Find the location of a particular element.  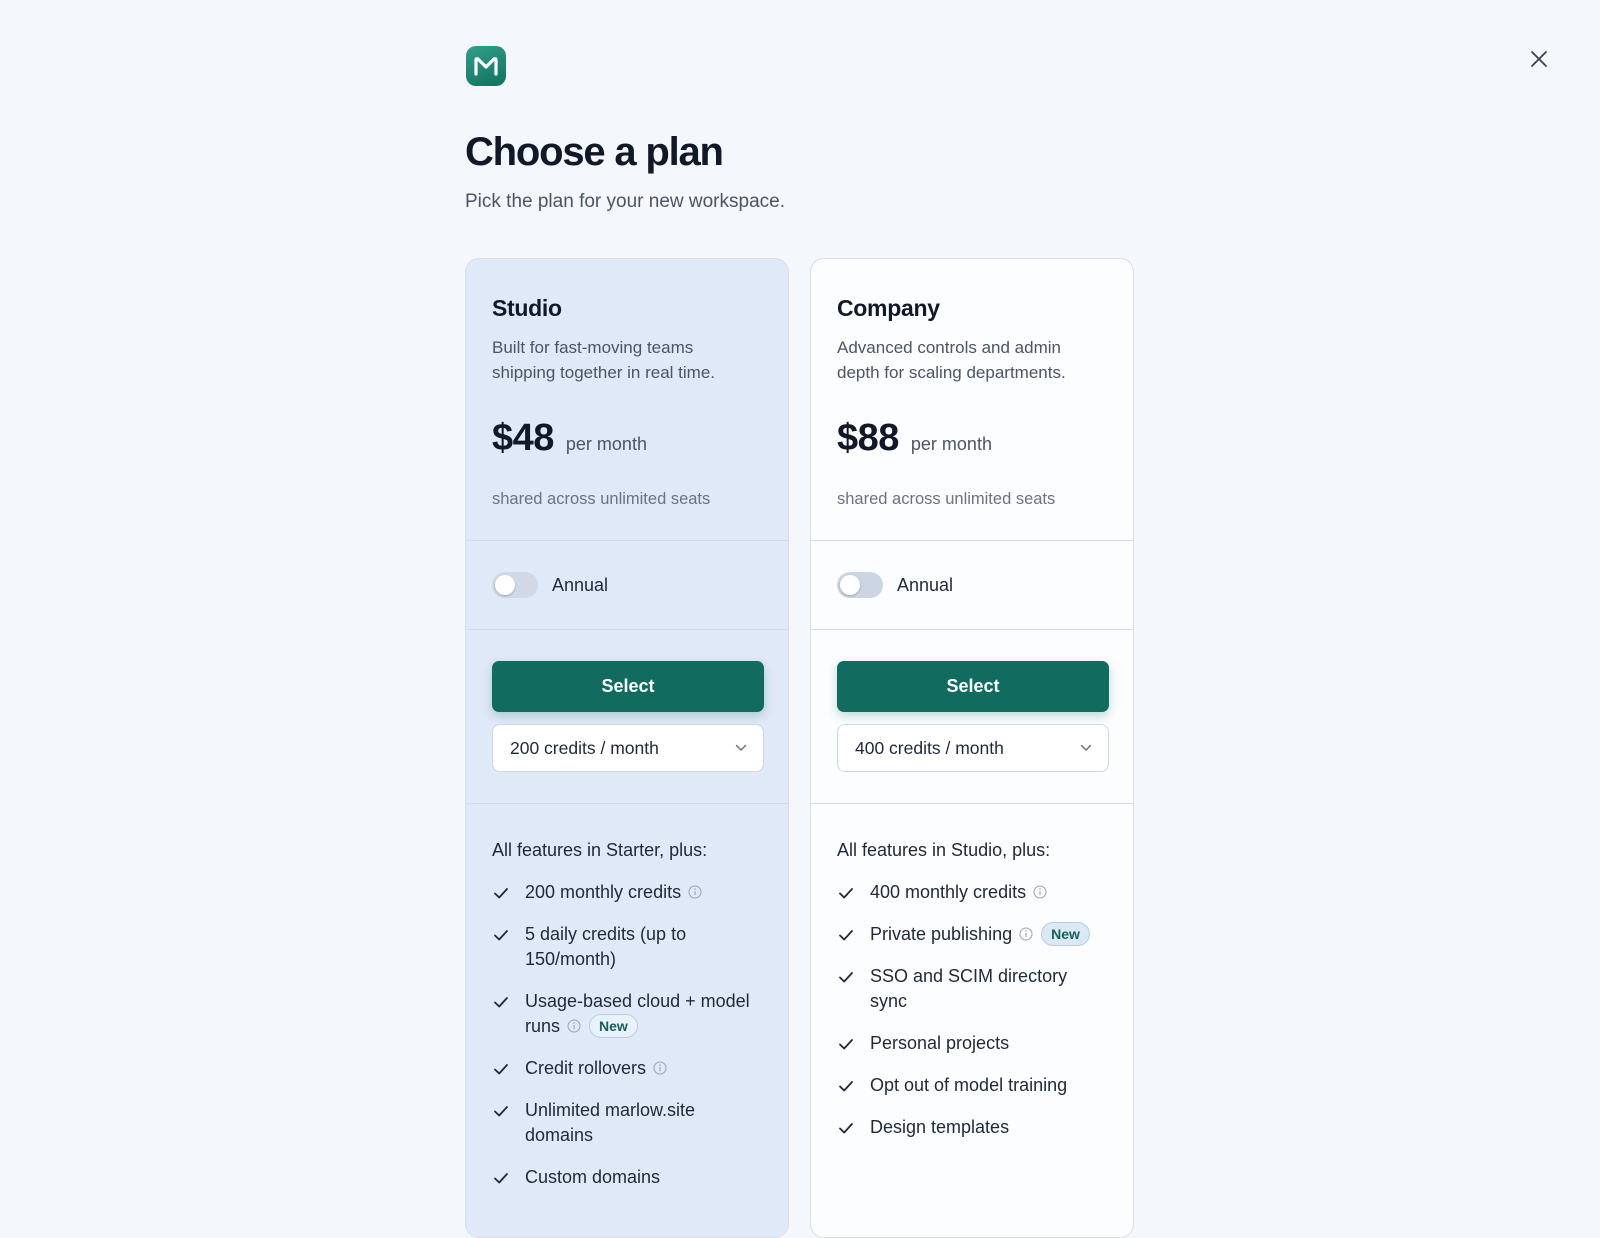

logo-icon is located at coordinates (486, 66).